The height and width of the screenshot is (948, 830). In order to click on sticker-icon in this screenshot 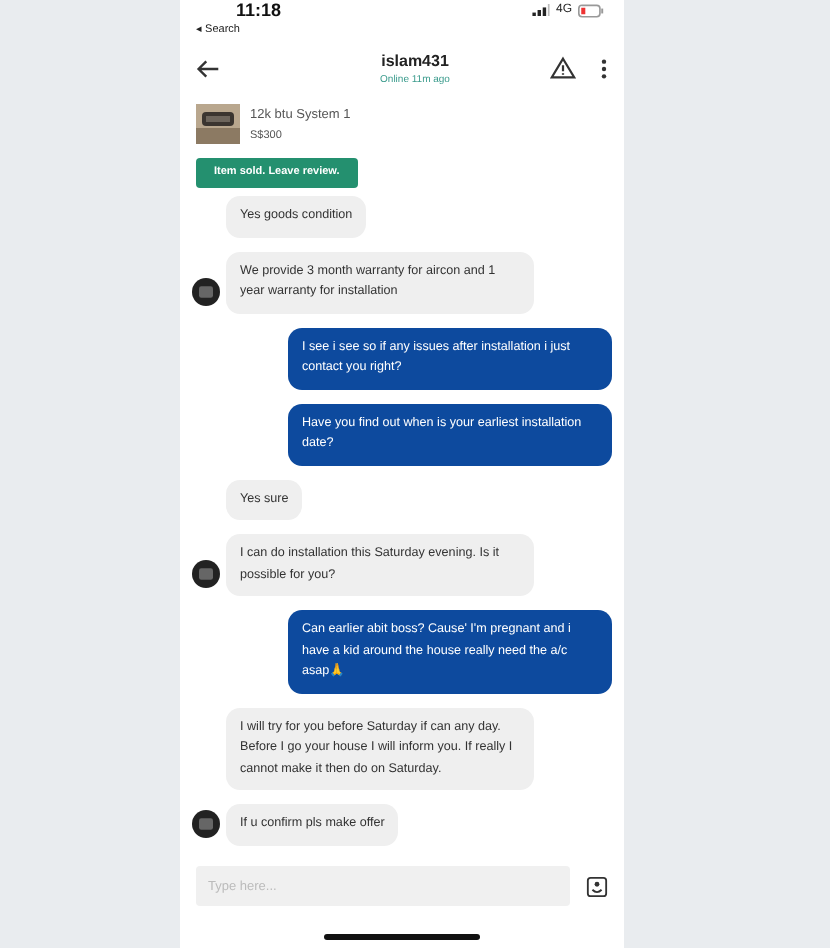, I will do `click(597, 886)`.